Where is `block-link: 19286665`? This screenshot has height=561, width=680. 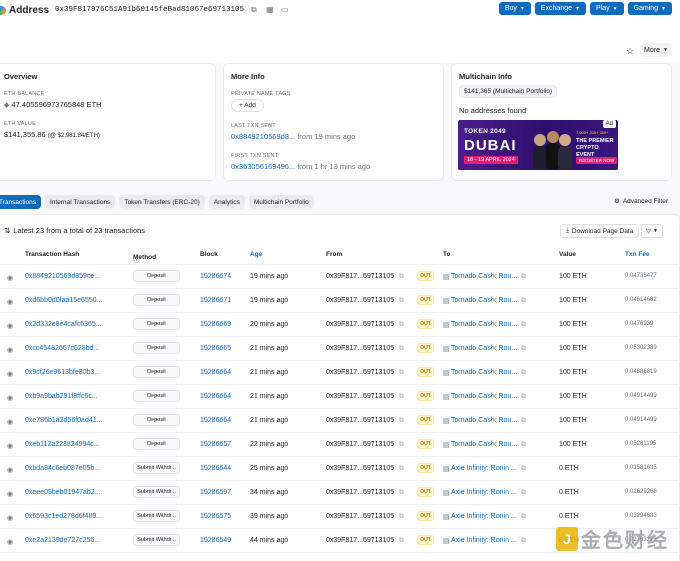
block-link: 19286665 is located at coordinates (215, 348).